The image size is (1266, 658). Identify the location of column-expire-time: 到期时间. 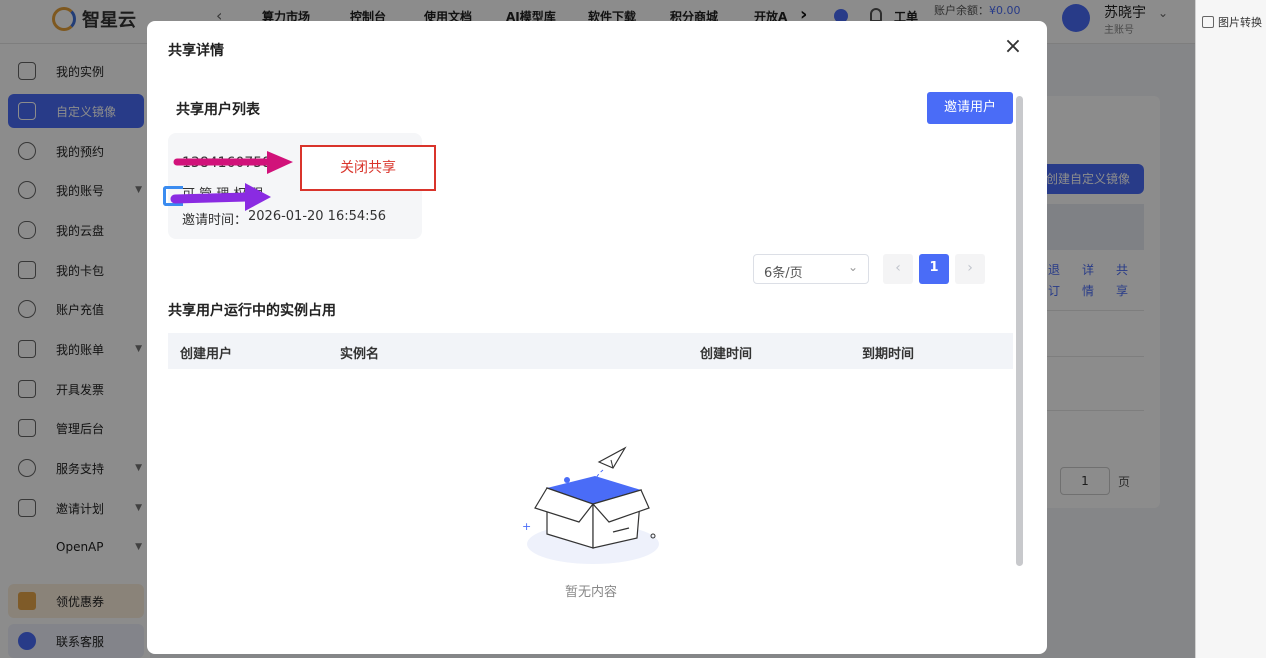
(888, 354).